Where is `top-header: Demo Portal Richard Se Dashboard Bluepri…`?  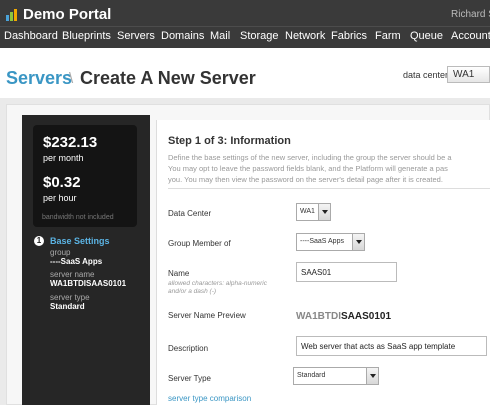 top-header: Demo Portal Richard Se Dashboard Bluepri… is located at coordinates (245, 24).